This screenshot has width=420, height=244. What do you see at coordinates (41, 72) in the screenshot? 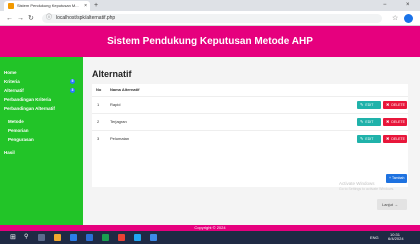
I see `sidebar-item-home: Home` at bounding box center [41, 72].